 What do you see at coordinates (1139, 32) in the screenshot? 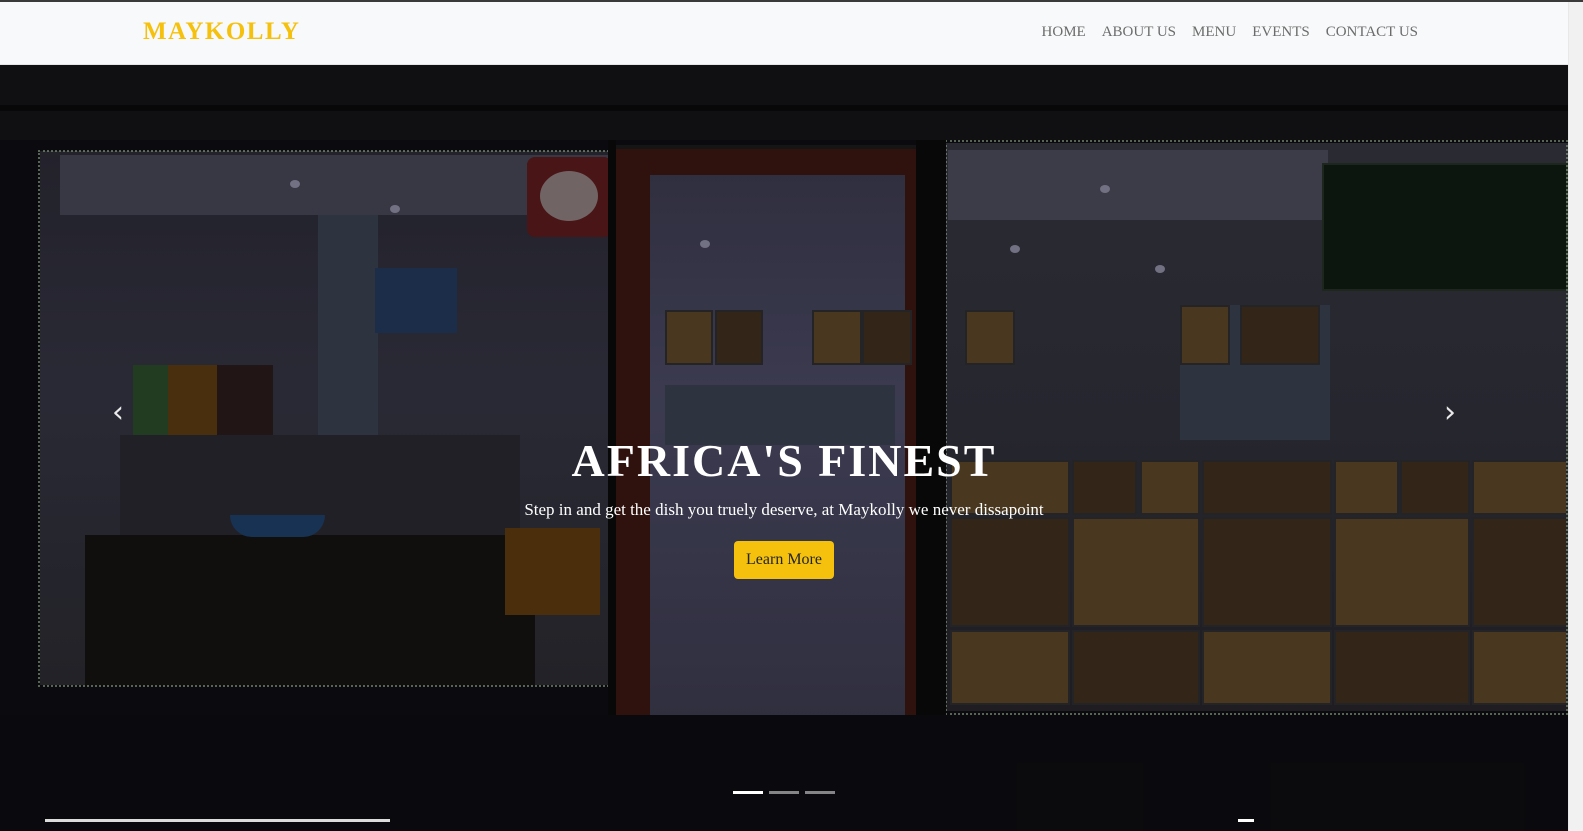
I see `nav-about-link: ABOUT US` at bounding box center [1139, 32].